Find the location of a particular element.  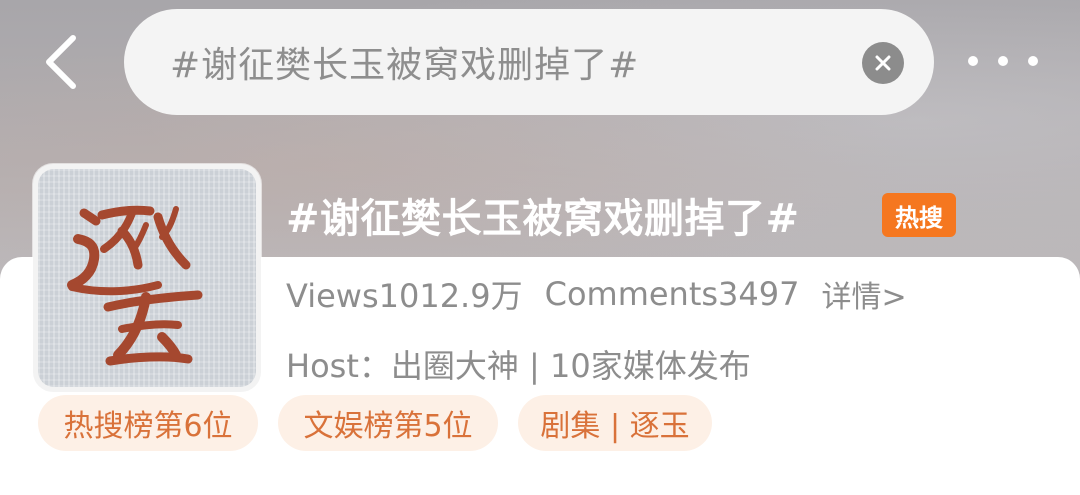

clear-search-button is located at coordinates (883, 63).